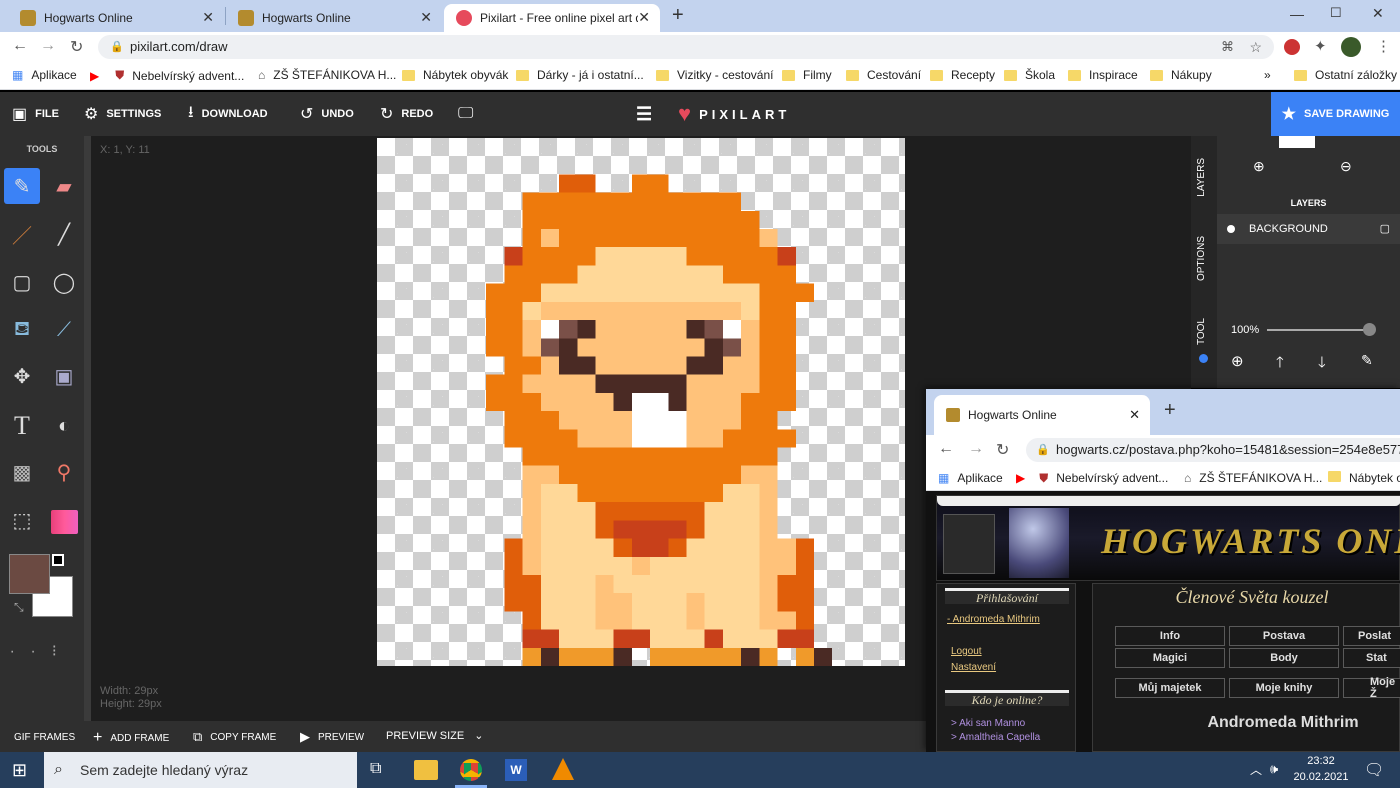 The height and width of the screenshot is (788, 1400). What do you see at coordinates (19, 607) in the screenshot?
I see `swap-colors-icon: ⤡` at bounding box center [19, 607].